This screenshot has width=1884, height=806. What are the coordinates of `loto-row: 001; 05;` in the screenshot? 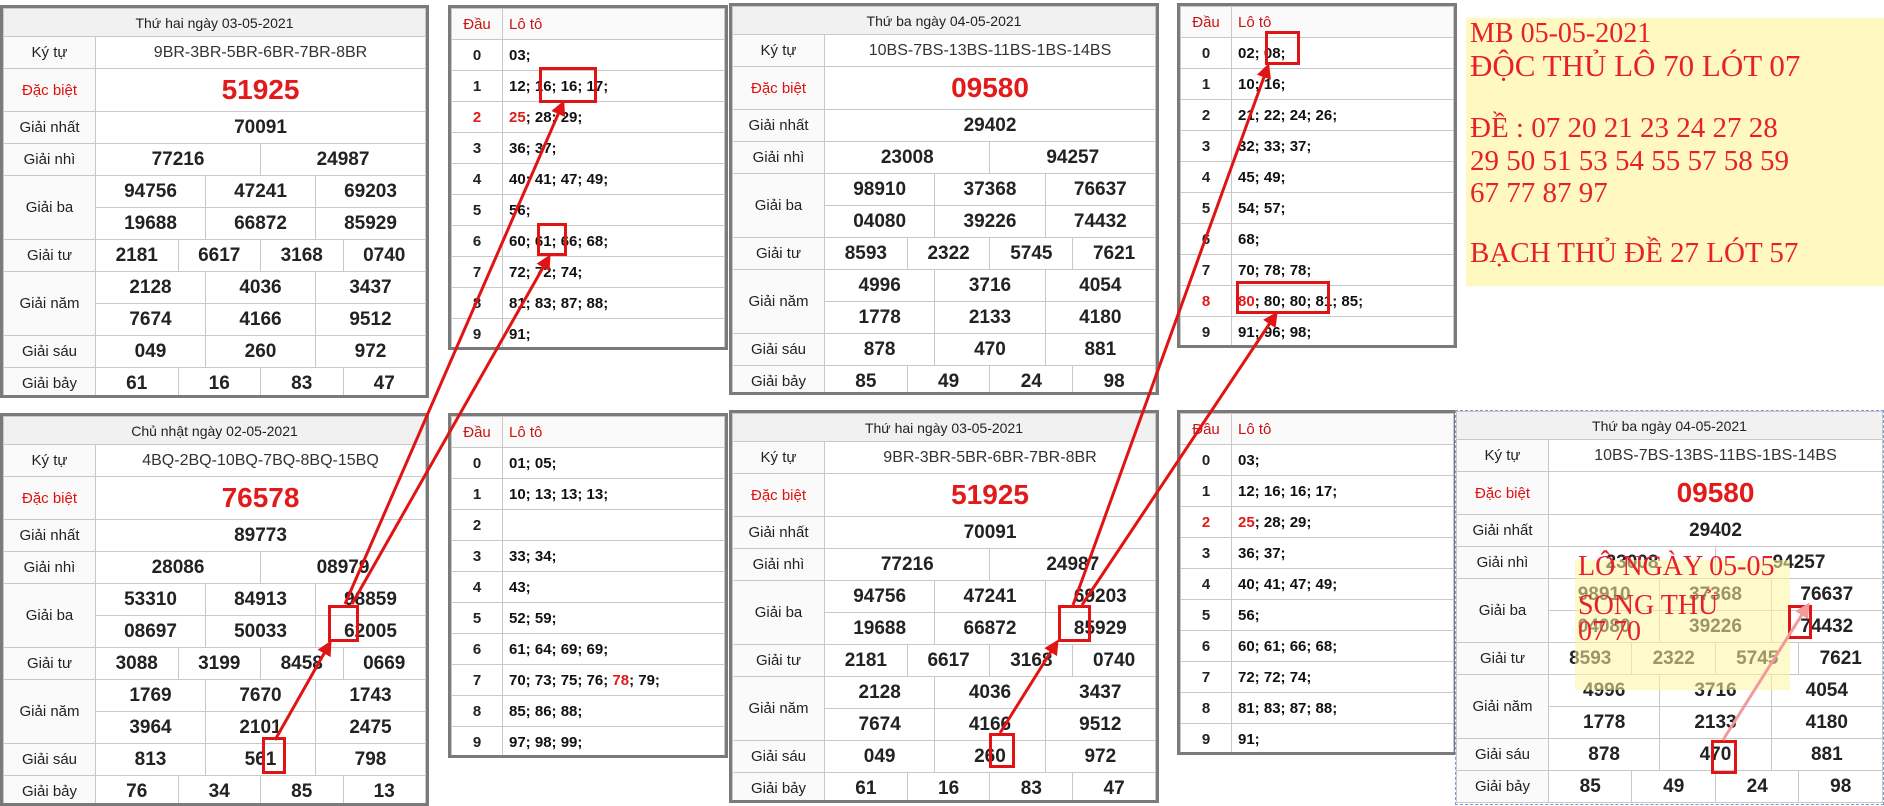 It's located at (588, 463).